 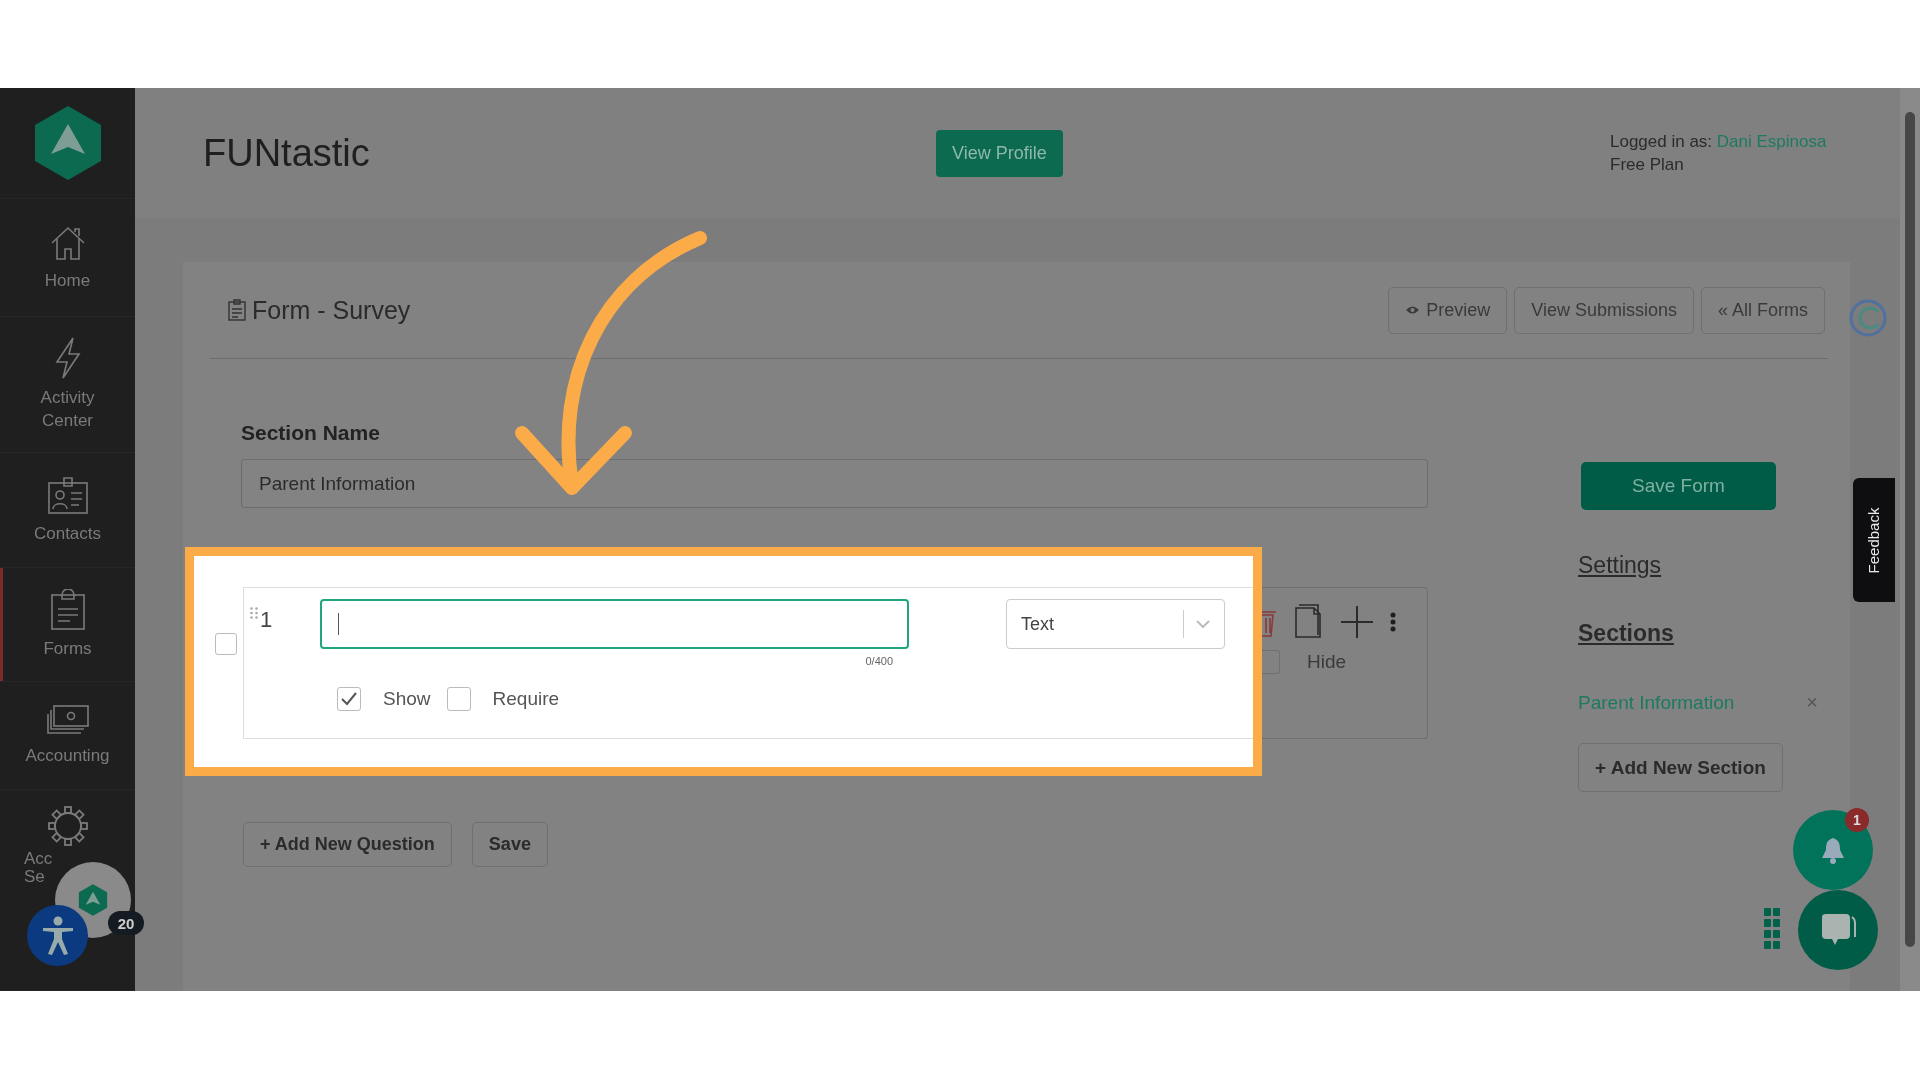 What do you see at coordinates (526, 699) in the screenshot?
I see `require-label: Require` at bounding box center [526, 699].